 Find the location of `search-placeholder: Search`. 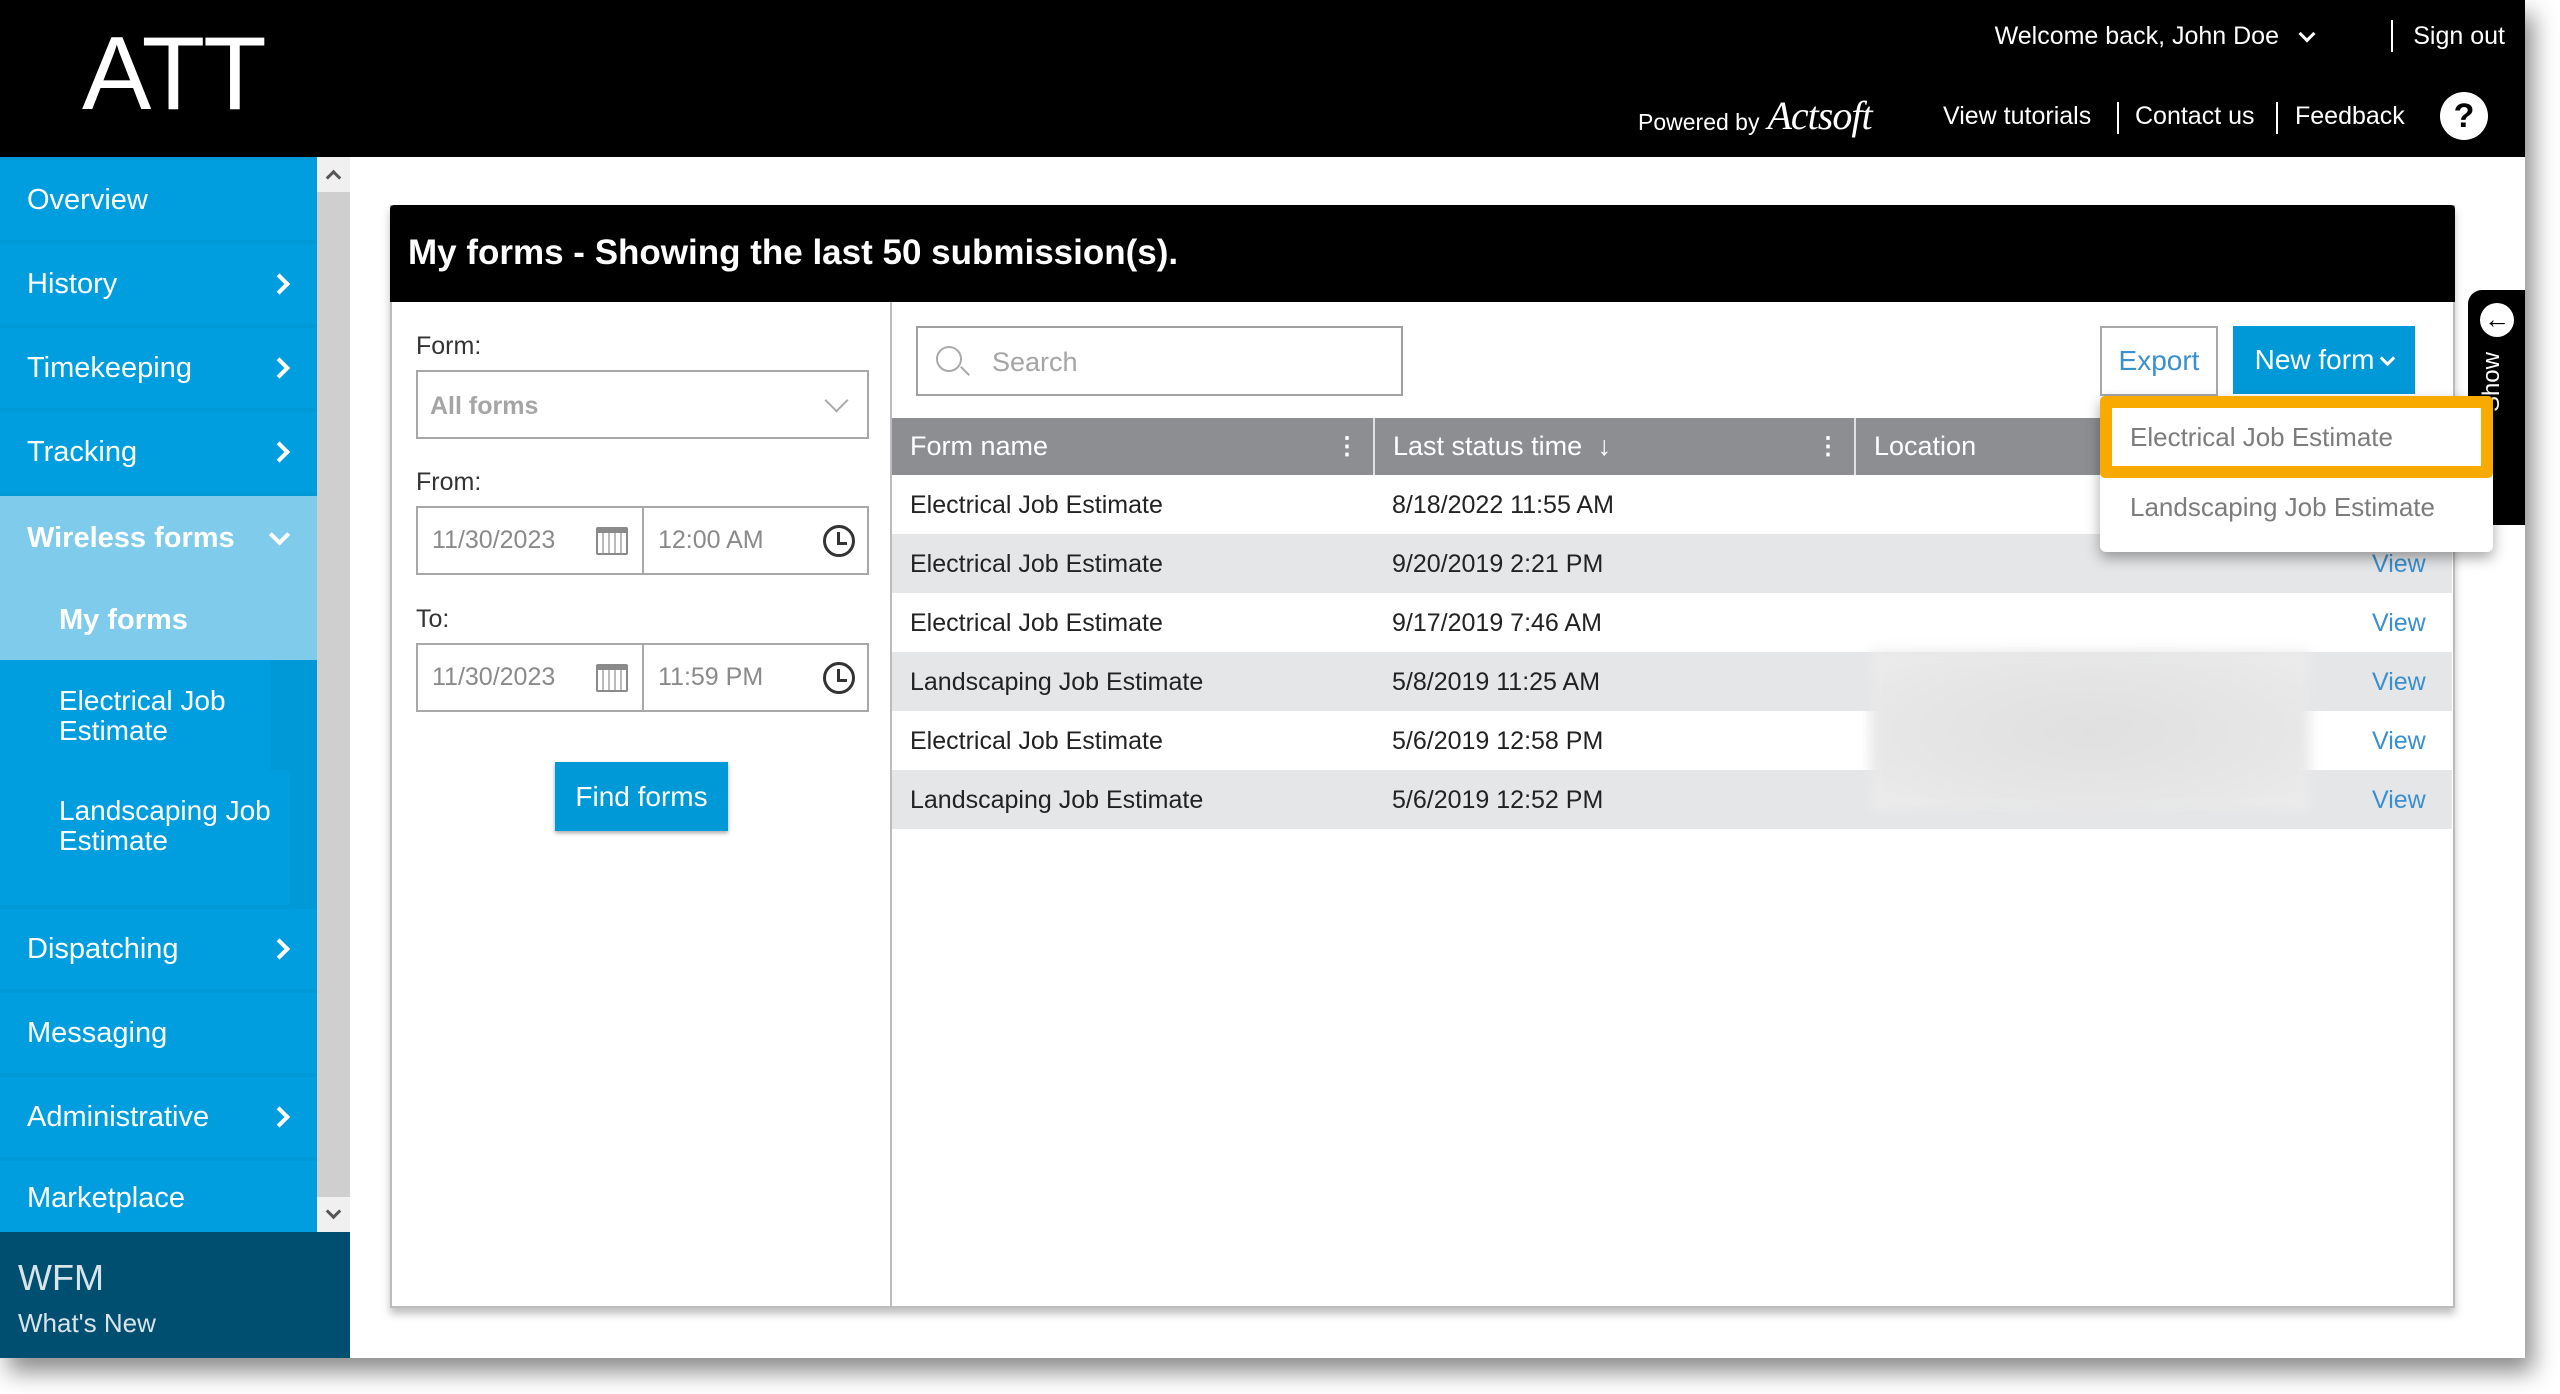

search-placeholder: Search is located at coordinates (1035, 362).